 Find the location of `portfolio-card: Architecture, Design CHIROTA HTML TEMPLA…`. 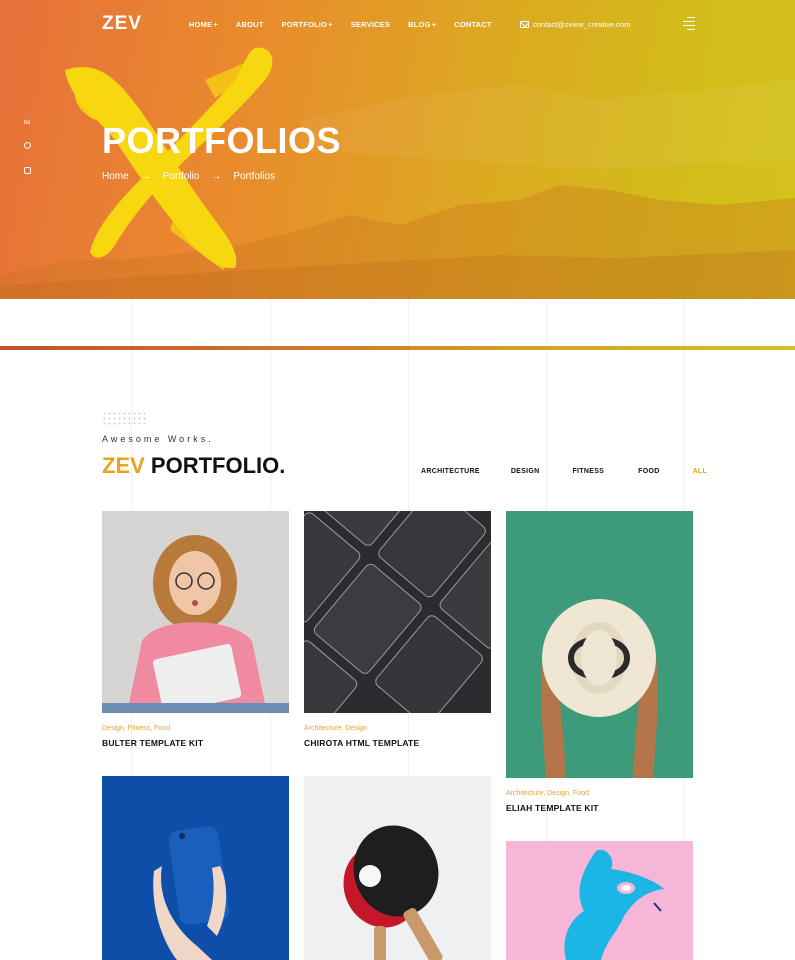

portfolio-card: Architecture, Design CHIROTA HTML TEMPLA… is located at coordinates (397, 629).